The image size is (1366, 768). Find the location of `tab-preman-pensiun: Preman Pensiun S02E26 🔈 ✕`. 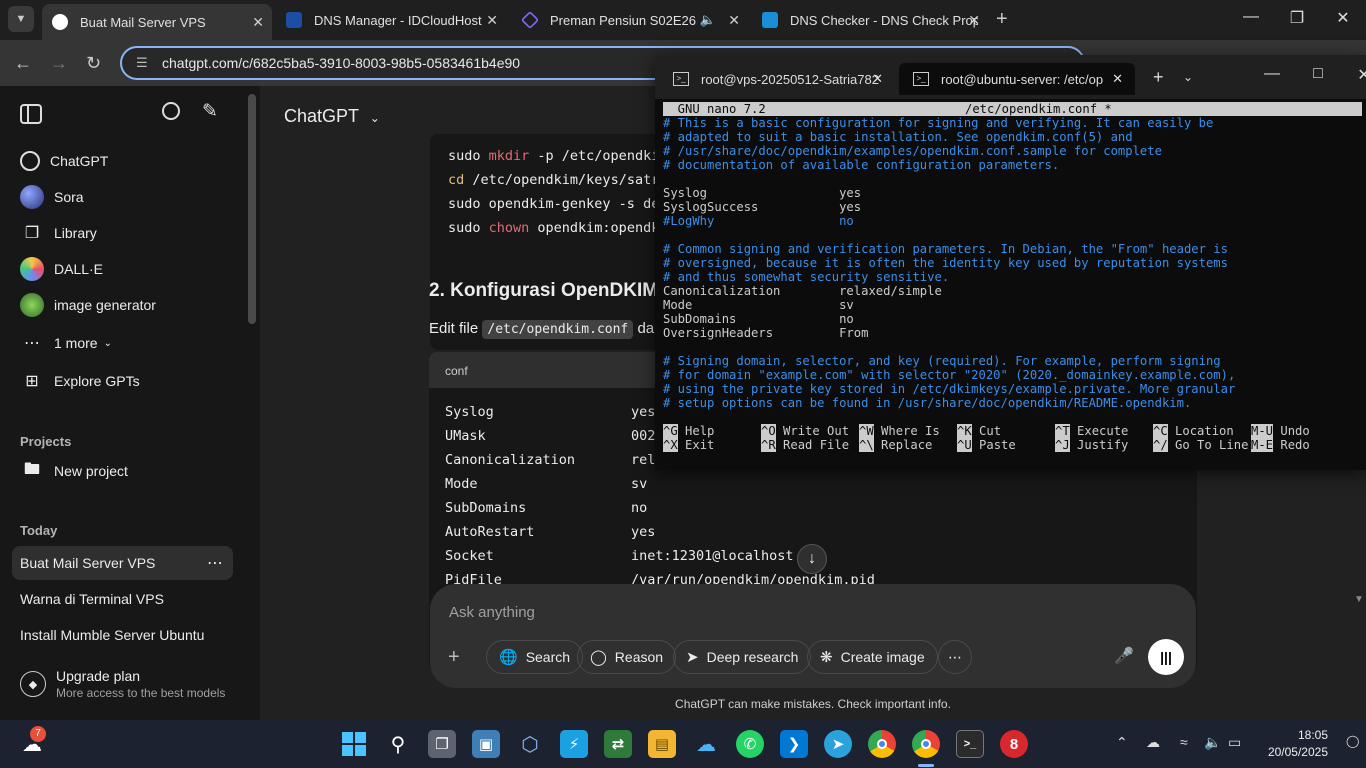

tab-preman-pensiun: Preman Pensiun S02E26 🔈 ✕ is located at coordinates (630, 20).